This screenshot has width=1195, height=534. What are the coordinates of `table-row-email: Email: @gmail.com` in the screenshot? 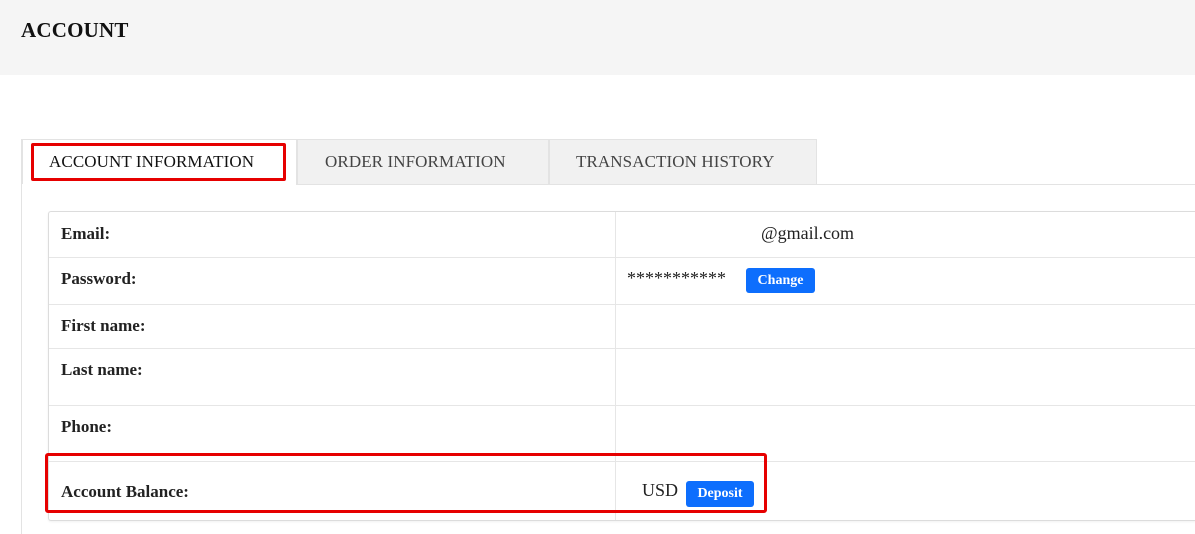 It's located at (622, 234).